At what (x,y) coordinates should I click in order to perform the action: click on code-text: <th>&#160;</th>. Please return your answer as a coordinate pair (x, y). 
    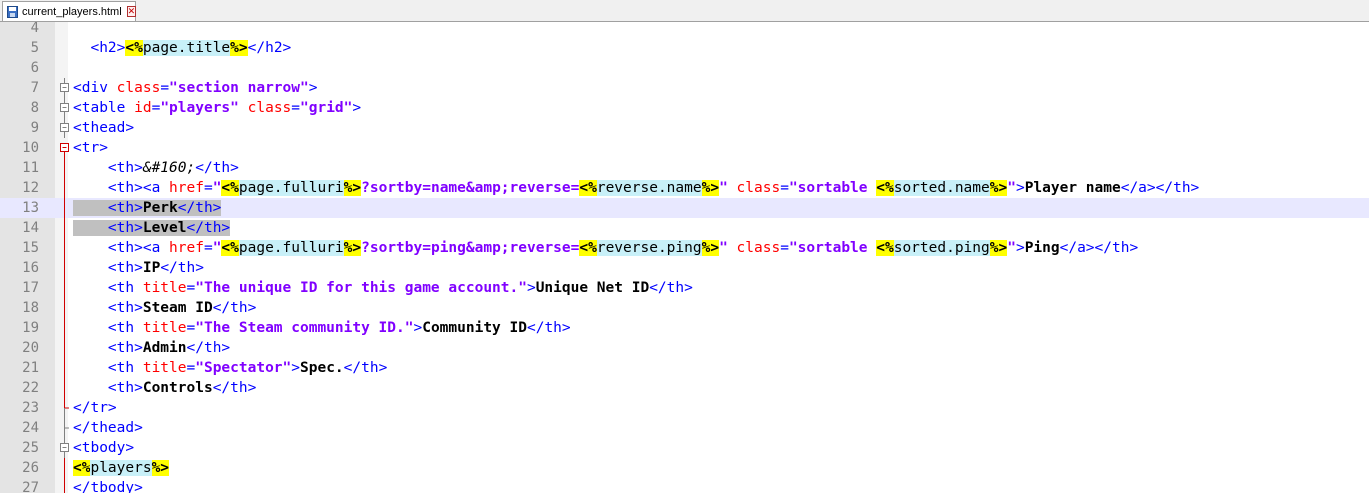
    Looking at the image, I should click on (156, 168).